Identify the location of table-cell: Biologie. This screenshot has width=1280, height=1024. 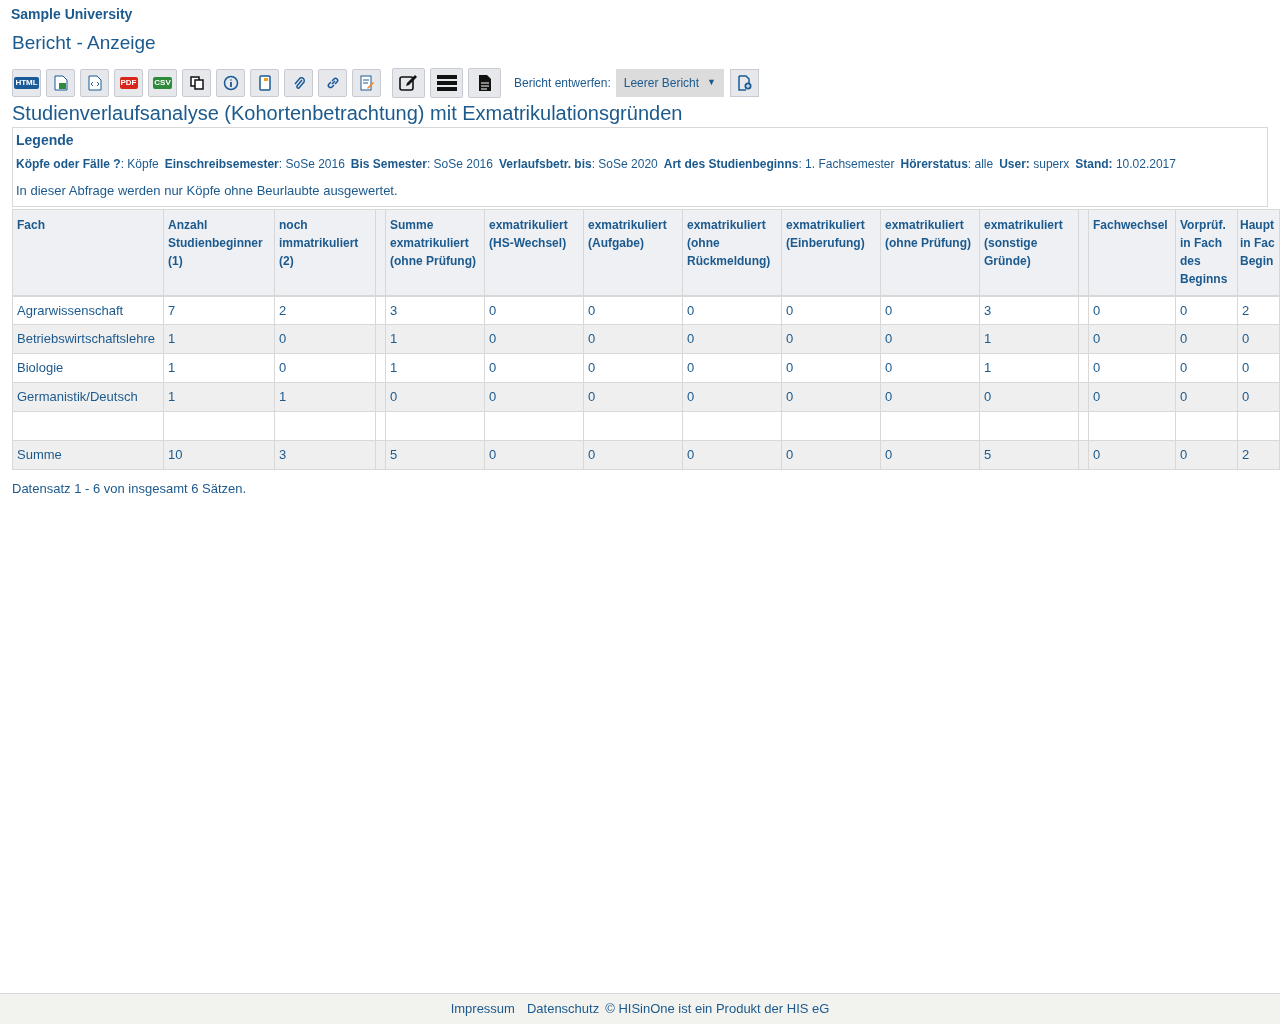
(88, 368).